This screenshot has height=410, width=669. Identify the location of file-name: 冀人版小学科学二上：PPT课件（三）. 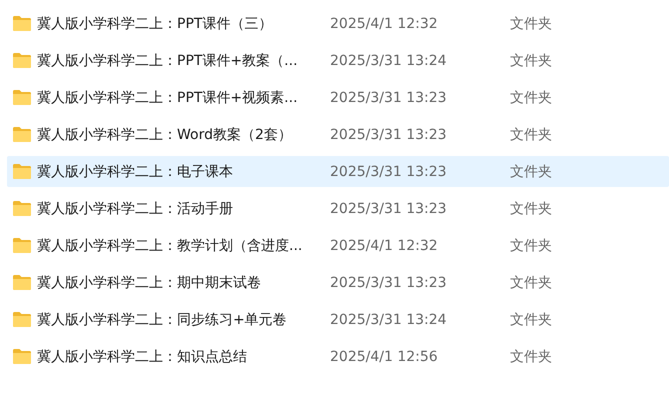
(155, 23).